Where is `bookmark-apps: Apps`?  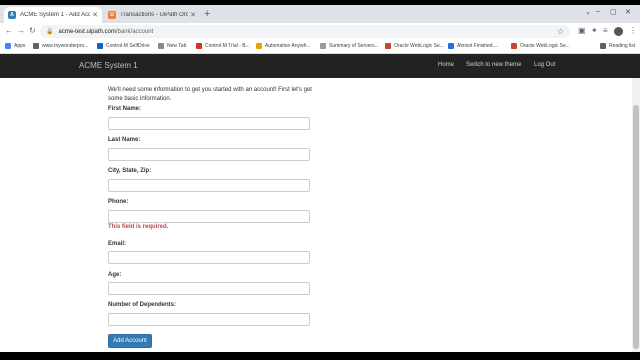
bookmark-apps: Apps is located at coordinates (15, 46).